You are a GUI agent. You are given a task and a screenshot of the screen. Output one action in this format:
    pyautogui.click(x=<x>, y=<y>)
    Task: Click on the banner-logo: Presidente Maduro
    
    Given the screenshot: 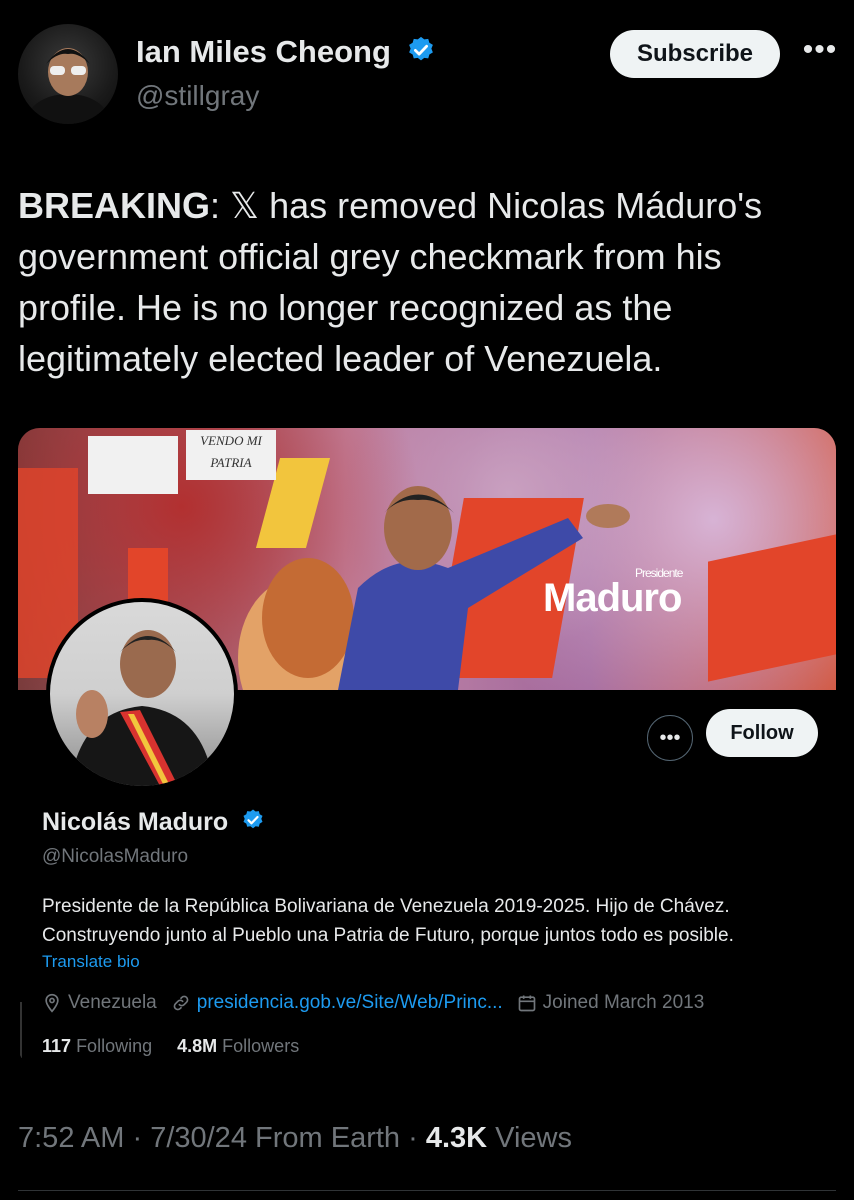 What is the action you would take?
    pyautogui.click(x=613, y=593)
    